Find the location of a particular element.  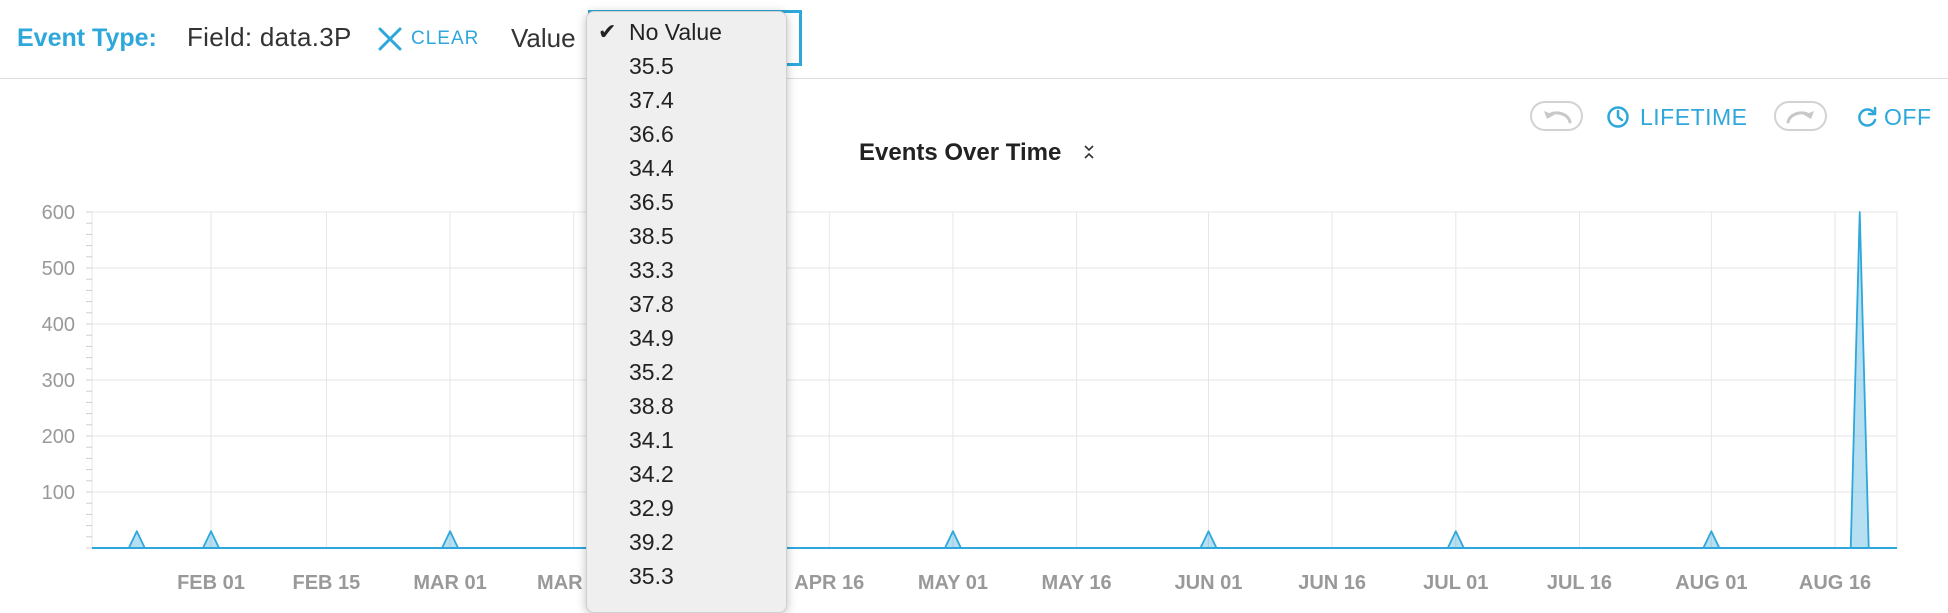

dropdown-option: 35.5 is located at coordinates (686, 66).